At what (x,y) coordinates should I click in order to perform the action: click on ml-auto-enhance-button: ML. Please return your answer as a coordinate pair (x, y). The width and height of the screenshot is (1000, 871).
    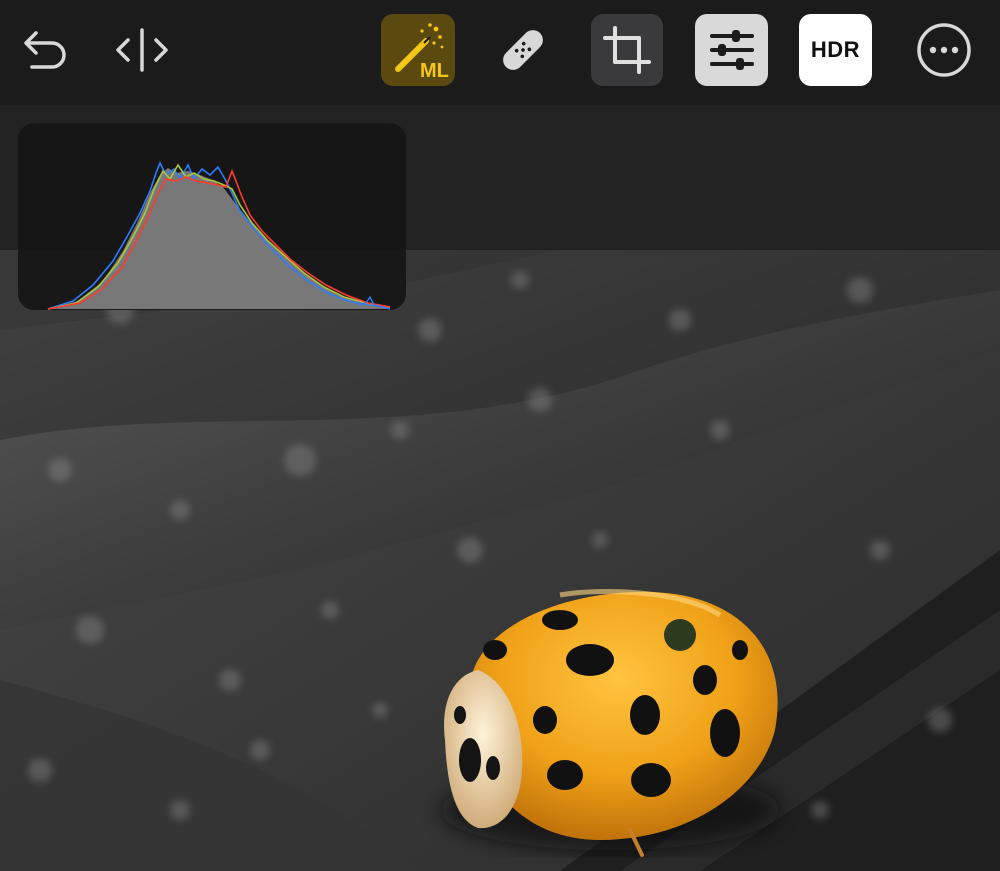
    Looking at the image, I should click on (418, 50).